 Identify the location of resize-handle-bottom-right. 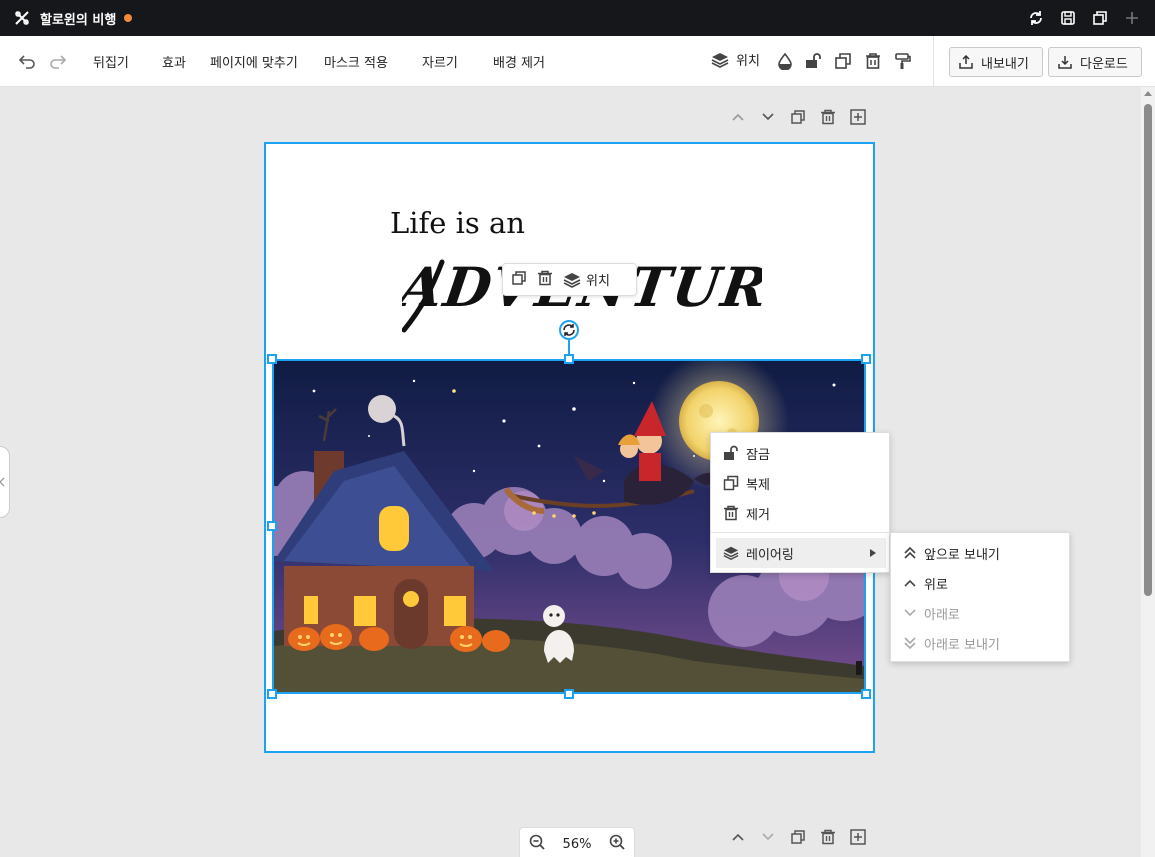
(866, 694).